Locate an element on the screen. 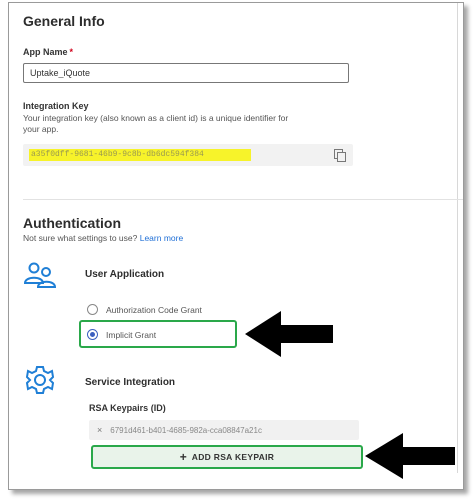  copy-icon is located at coordinates (339, 155).